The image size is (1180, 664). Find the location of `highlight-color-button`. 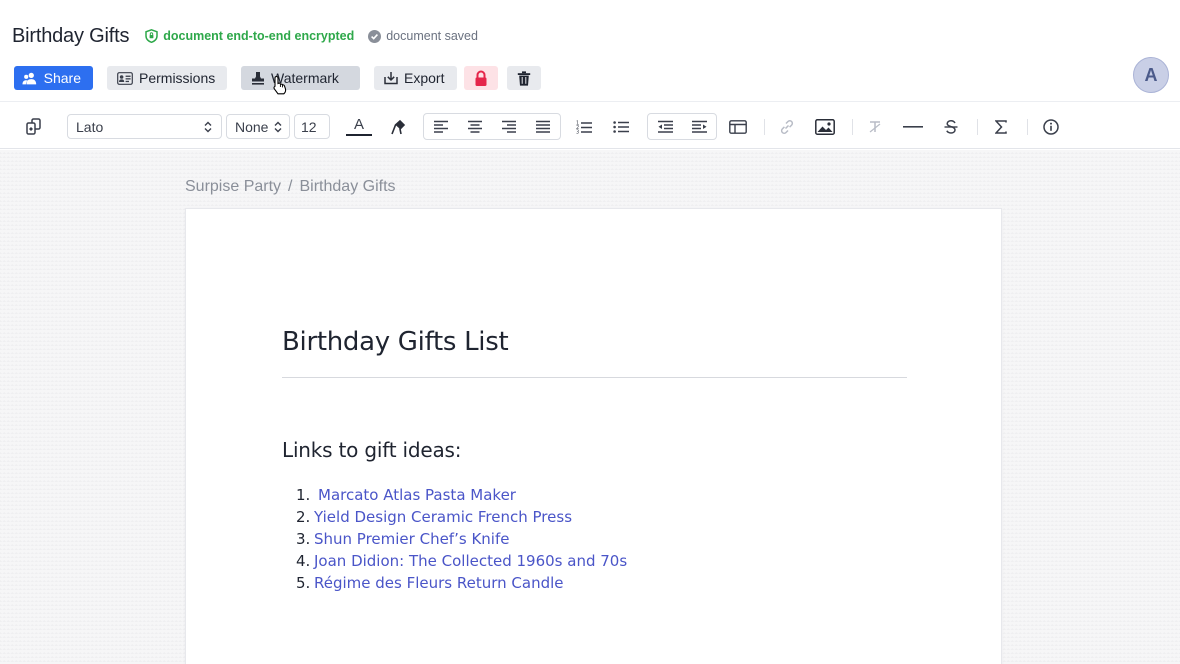

highlight-color-button is located at coordinates (398, 126).